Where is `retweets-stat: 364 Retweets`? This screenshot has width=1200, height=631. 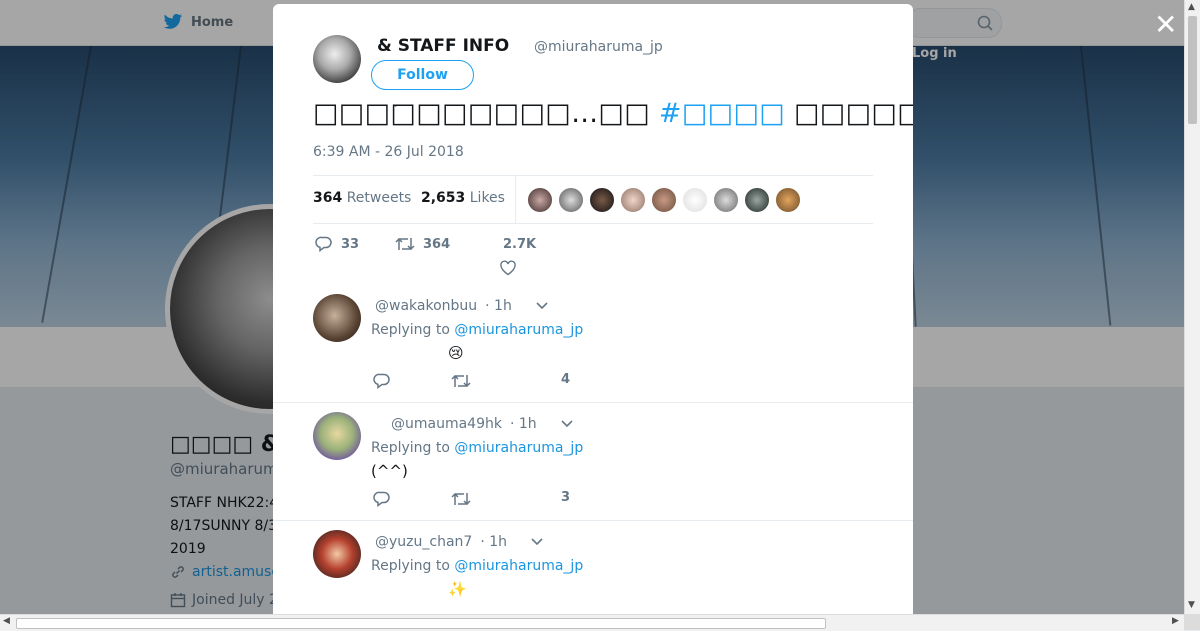
retweets-stat: 364 Retweets is located at coordinates (362, 198).